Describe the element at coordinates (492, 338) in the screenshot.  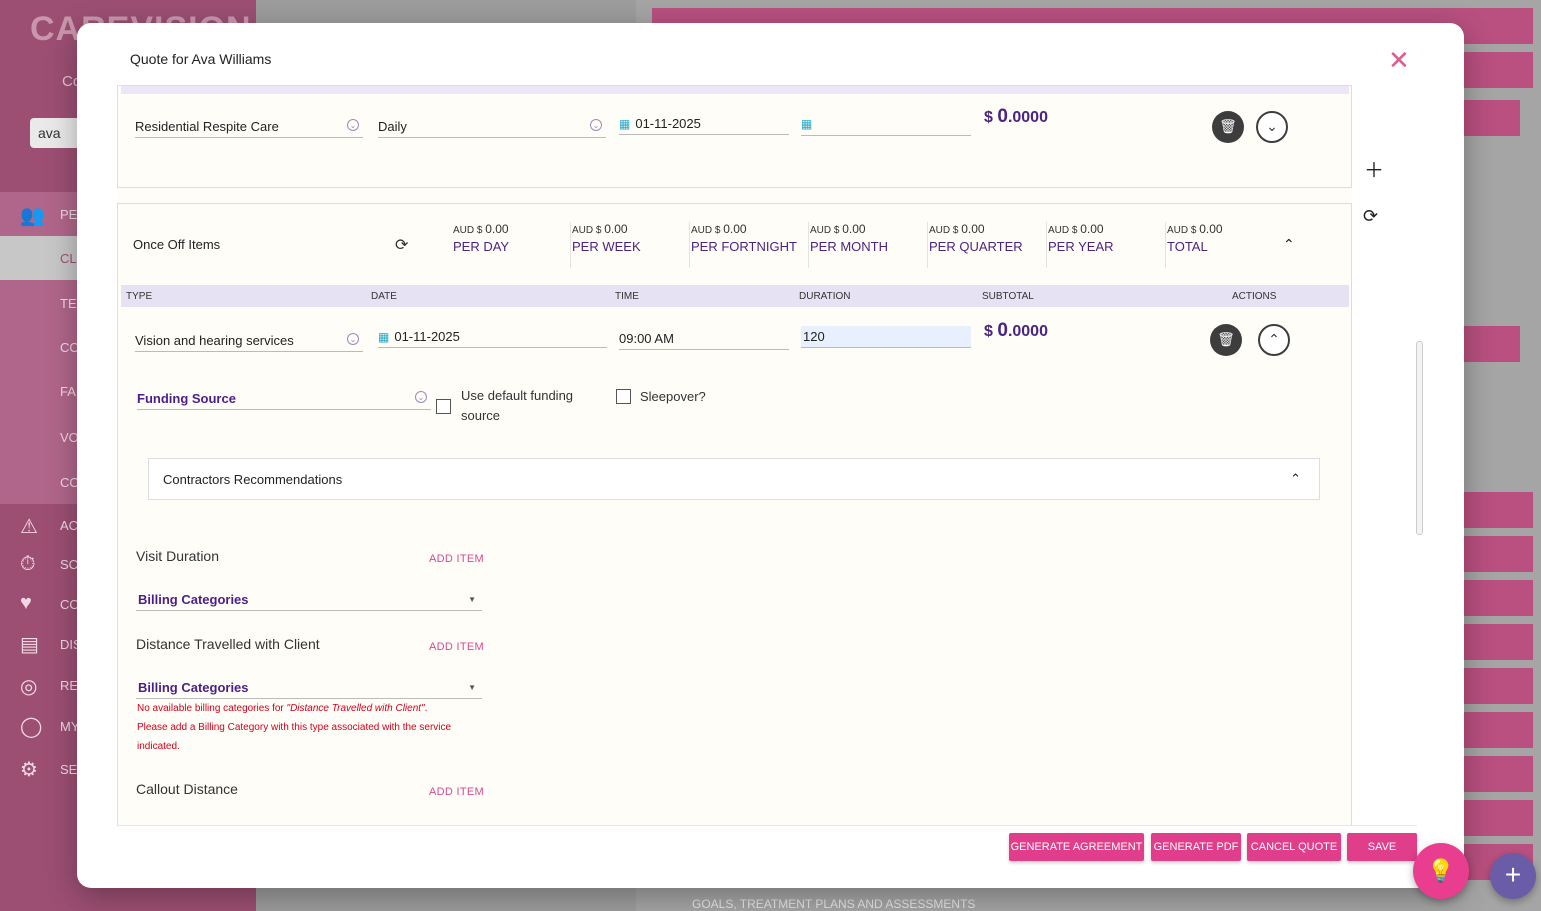
I see `item-date-field: ▦ 01-11-2025` at that location.